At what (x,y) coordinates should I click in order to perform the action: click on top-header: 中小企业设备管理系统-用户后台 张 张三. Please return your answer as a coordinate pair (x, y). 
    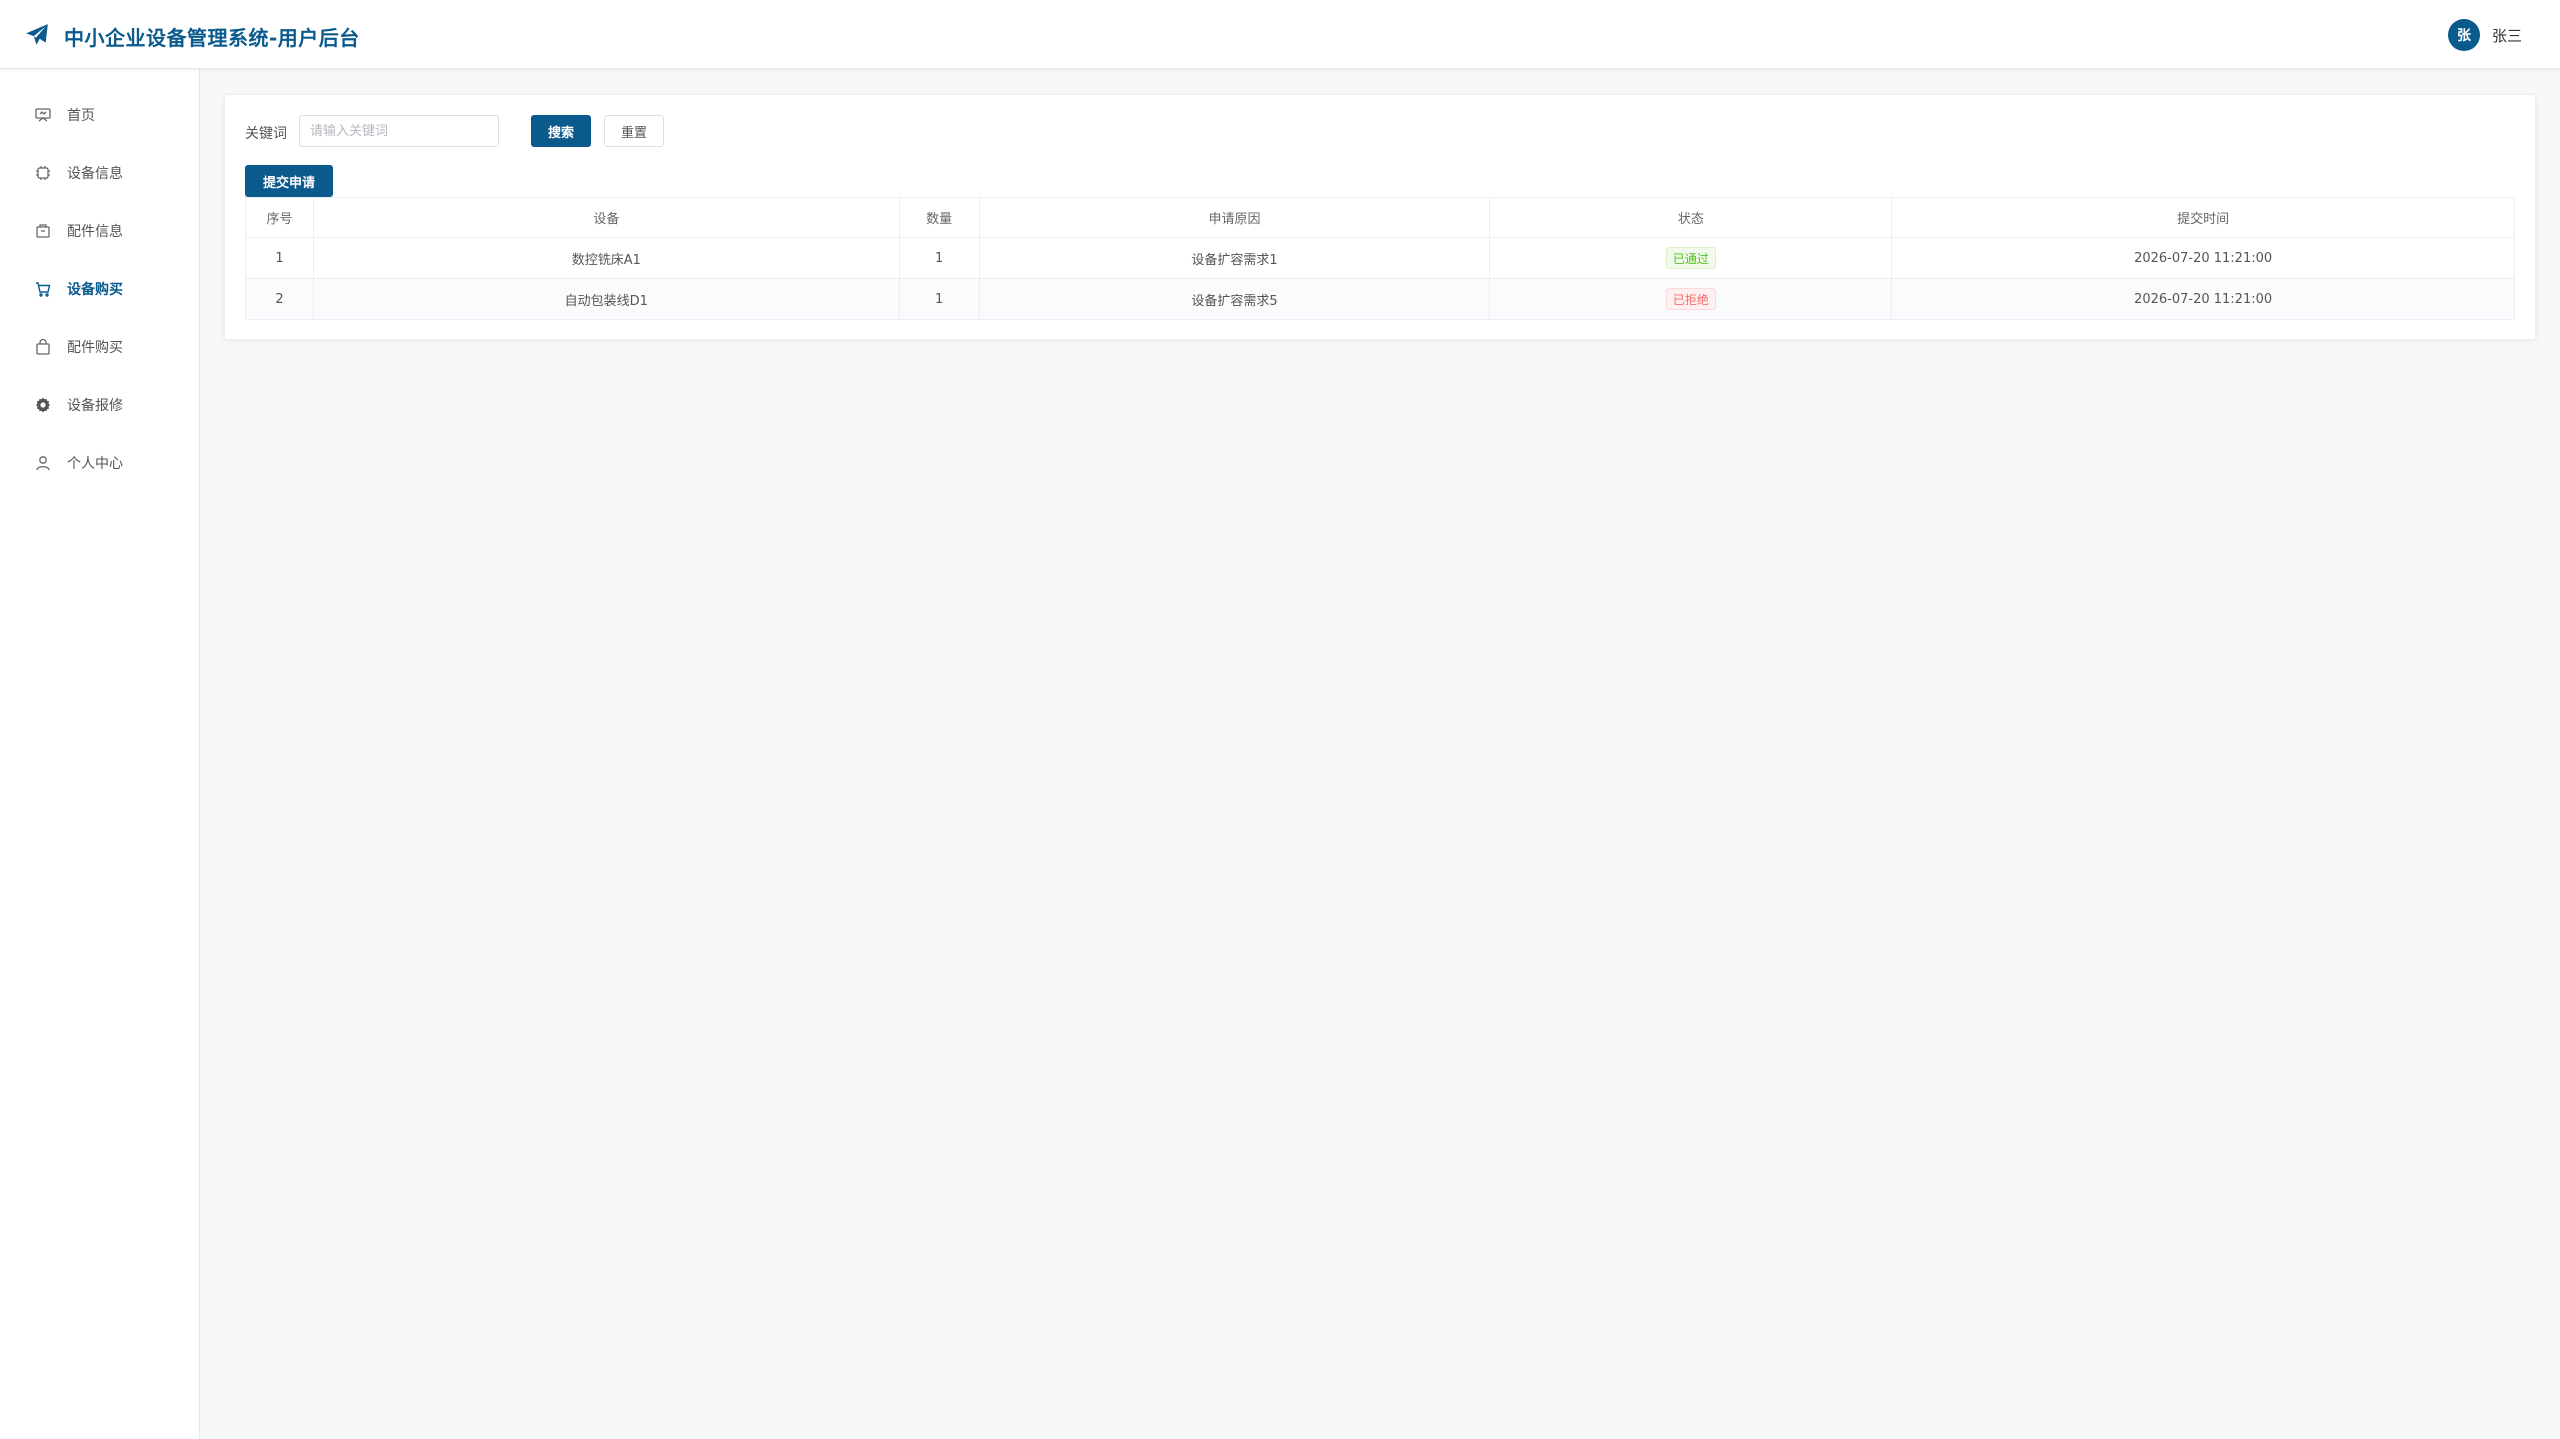
    Looking at the image, I should click on (1280, 34).